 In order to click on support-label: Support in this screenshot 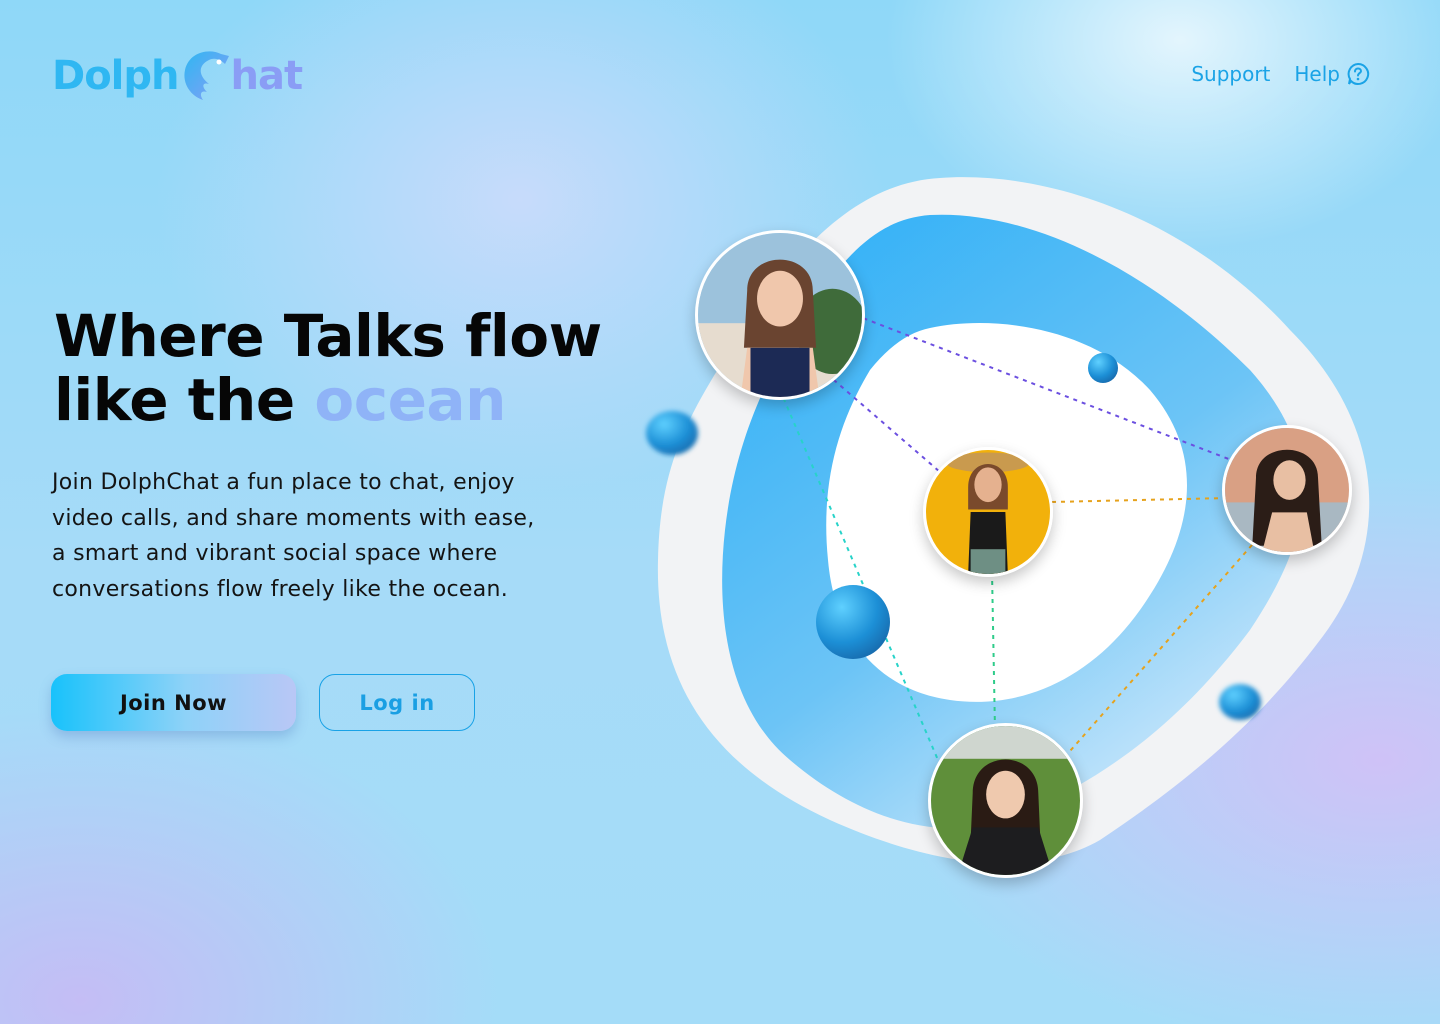, I will do `click(1231, 74)`.